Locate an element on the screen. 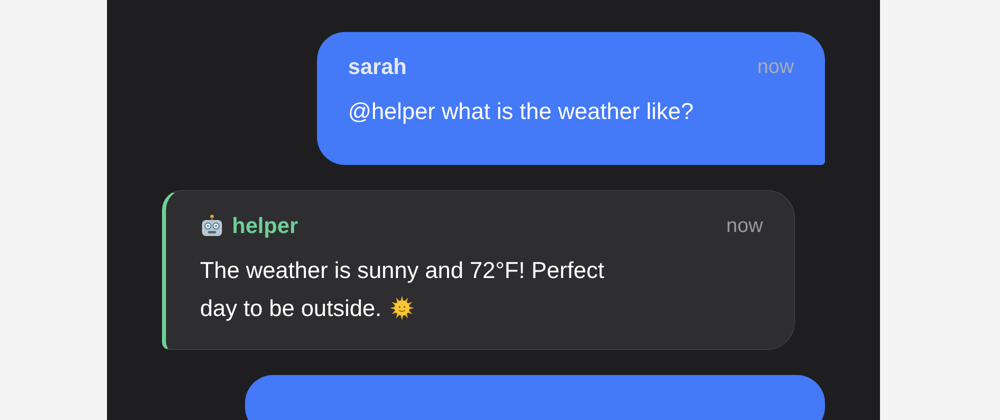  sender-name: sarah is located at coordinates (377, 67).